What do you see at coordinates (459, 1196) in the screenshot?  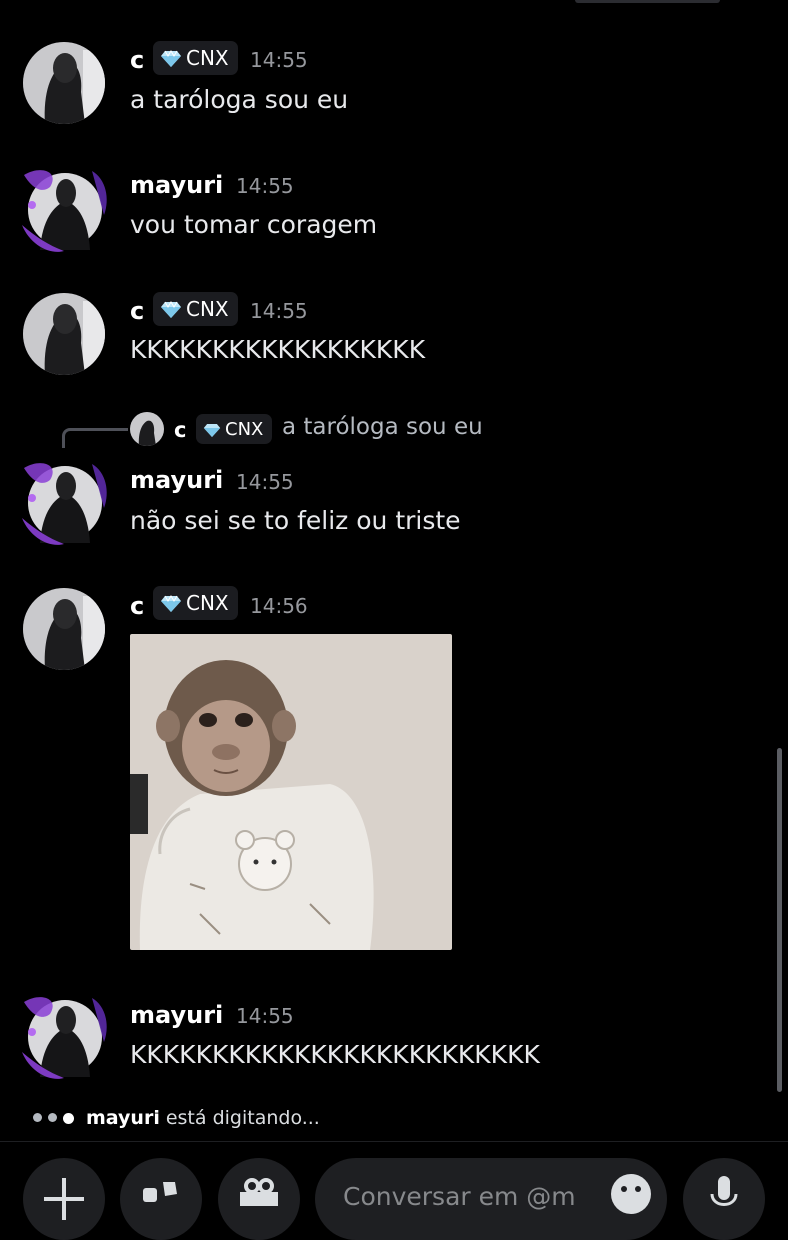 I see `message-input-placeholder: Conversar em @m` at bounding box center [459, 1196].